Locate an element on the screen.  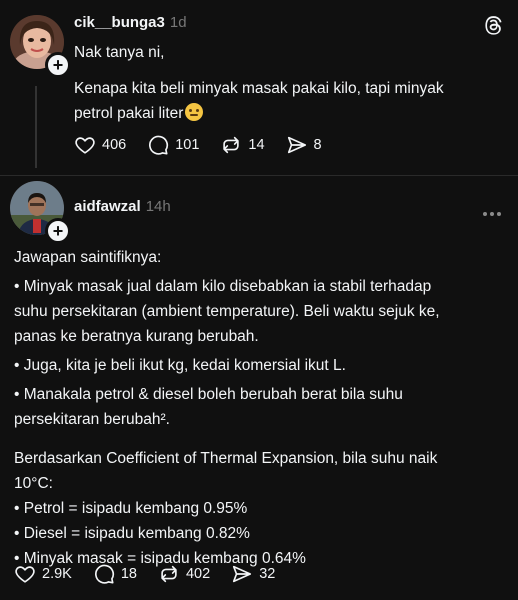
post2-share-button: 32 is located at coordinates (253, 574).